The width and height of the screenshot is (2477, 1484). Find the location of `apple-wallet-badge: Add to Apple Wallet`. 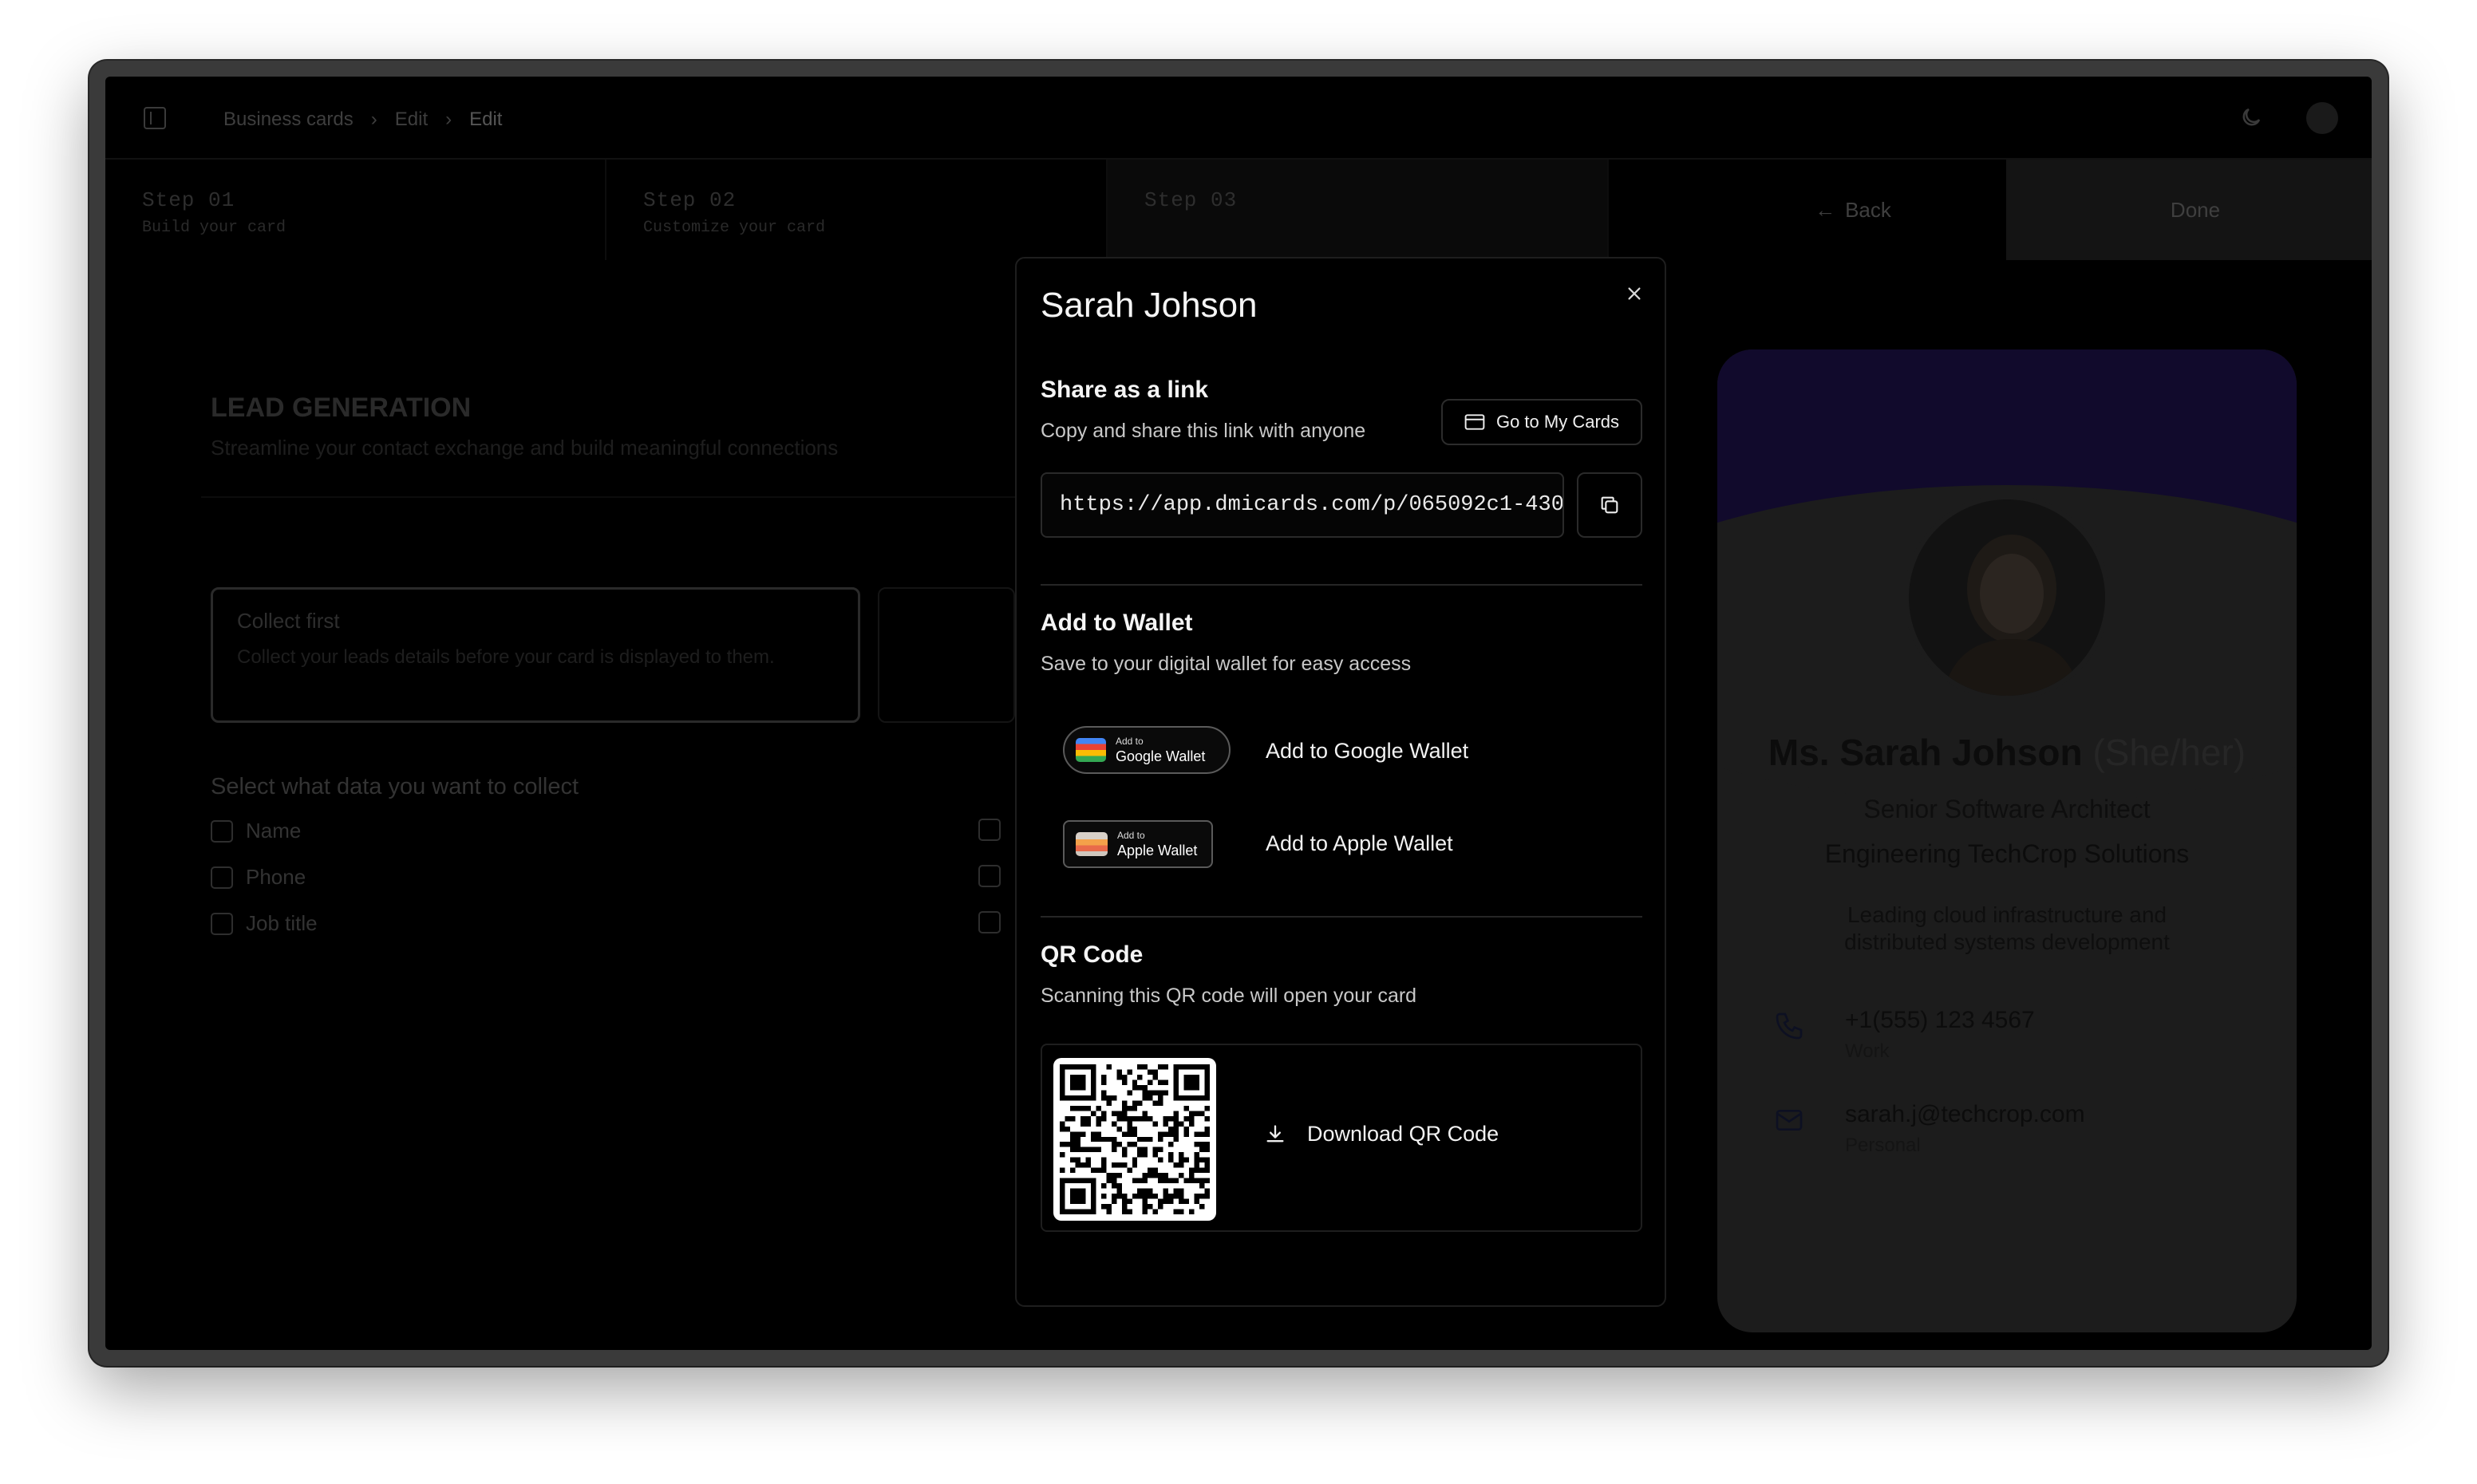

apple-wallet-badge: Add to Apple Wallet is located at coordinates (1138, 844).